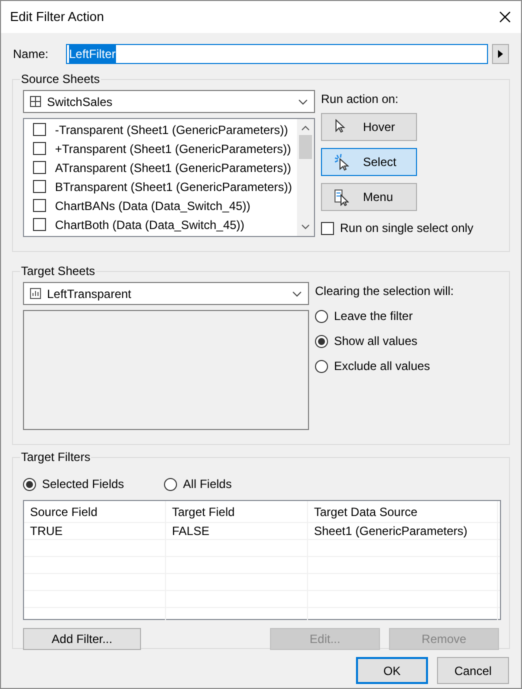  What do you see at coordinates (60, 79) in the screenshot?
I see `group-title: Source Sheets` at bounding box center [60, 79].